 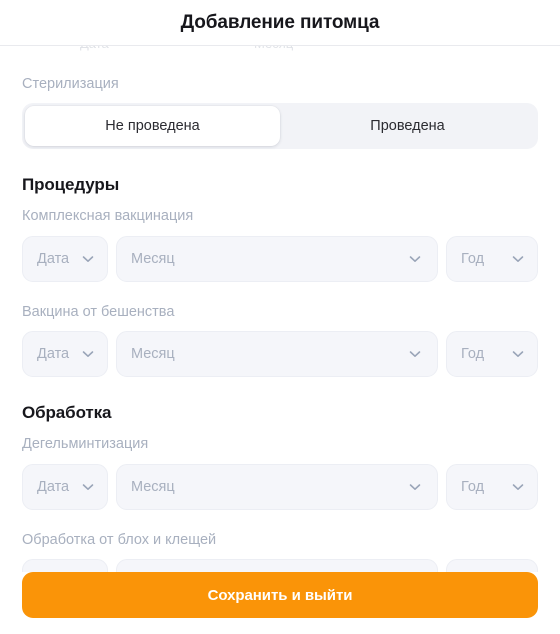 I want to click on flea-tick-day-select: Дата, so click(x=65, y=565).